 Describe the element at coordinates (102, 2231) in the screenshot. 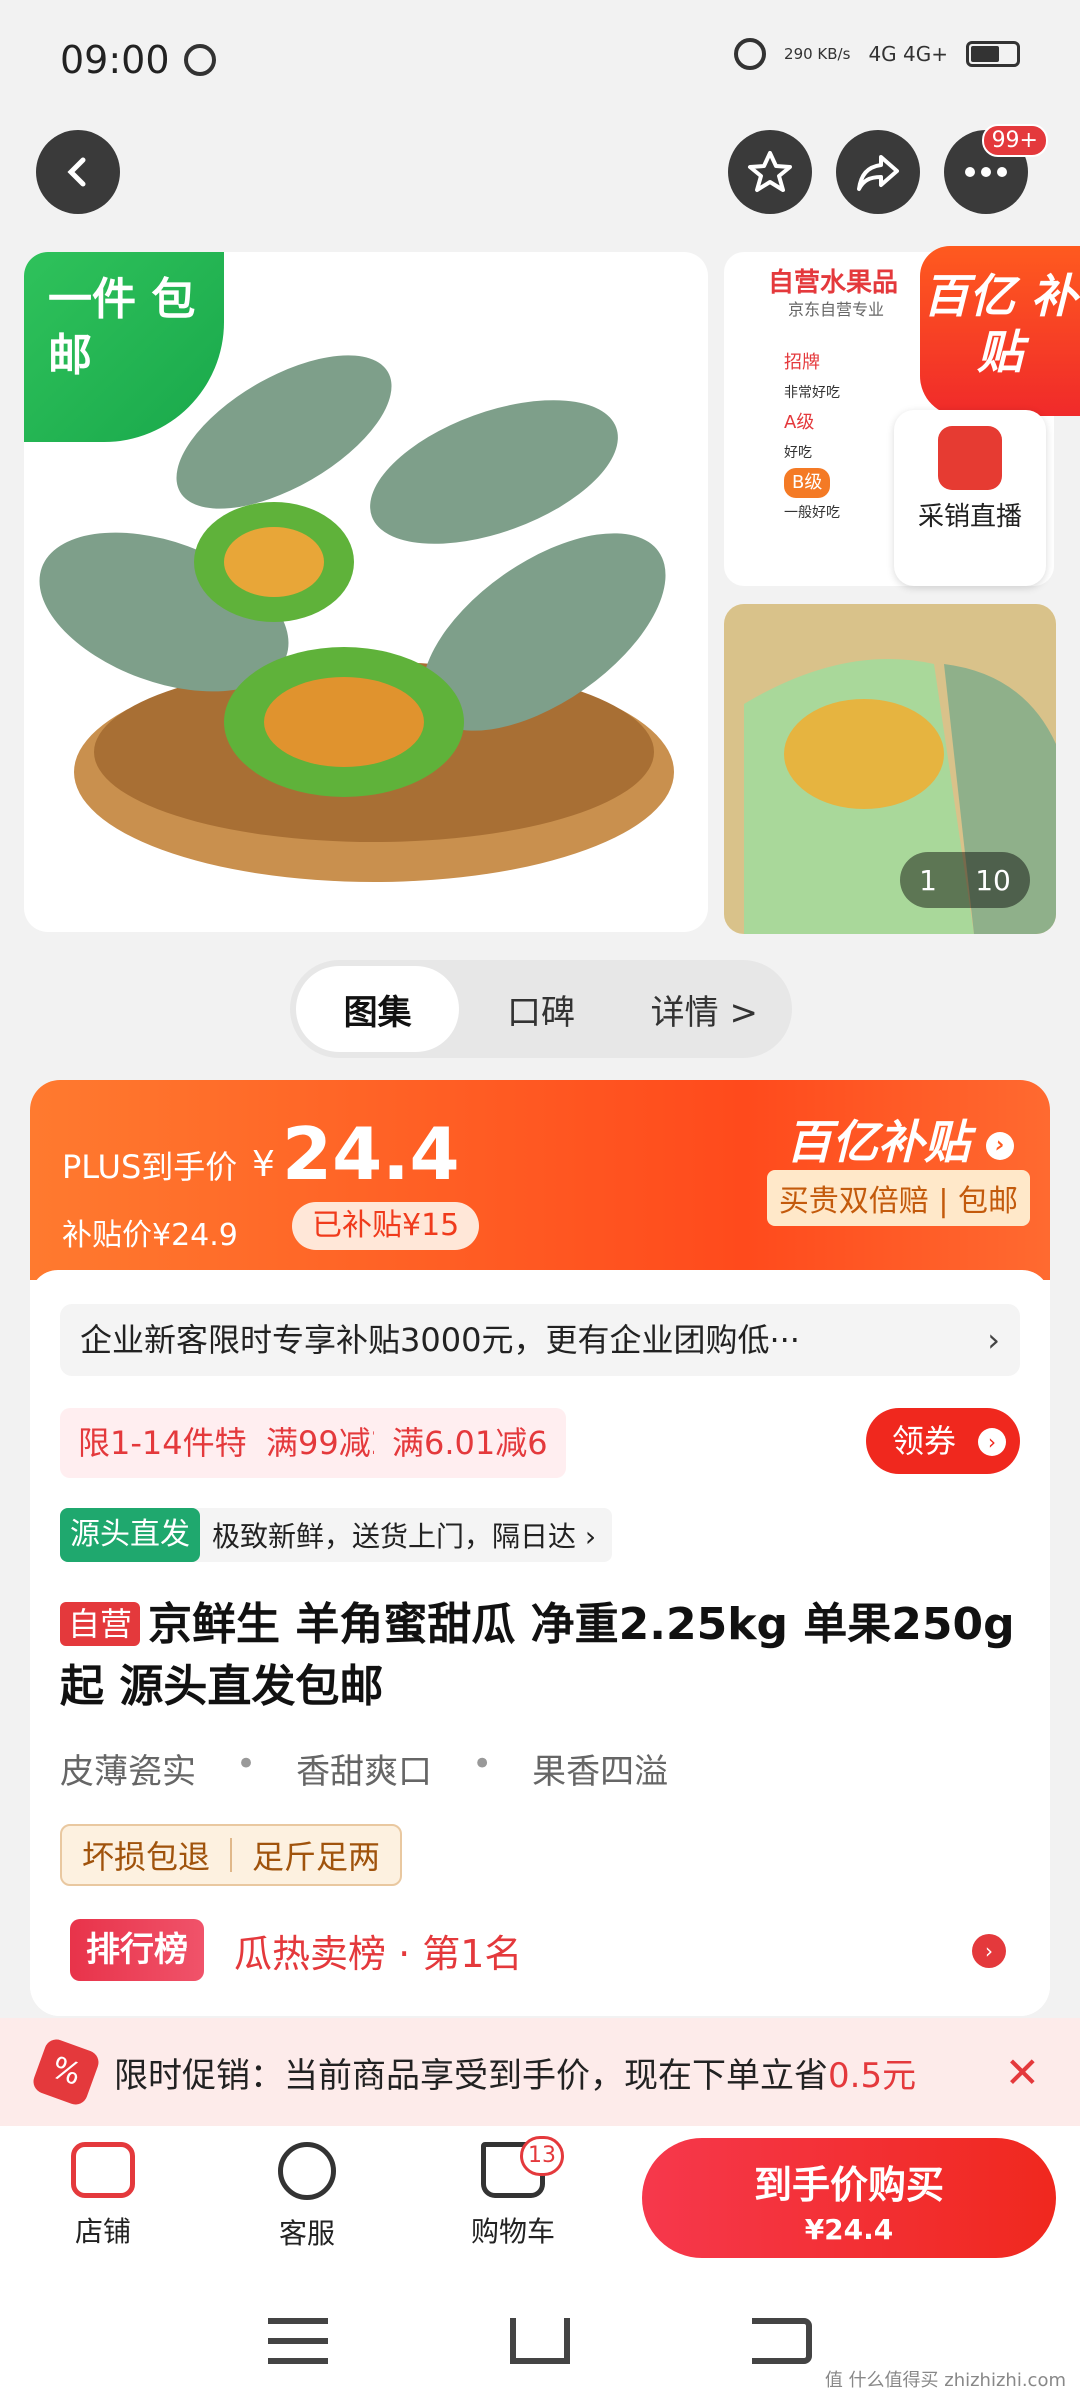

I see `shop-label: 店铺` at that location.